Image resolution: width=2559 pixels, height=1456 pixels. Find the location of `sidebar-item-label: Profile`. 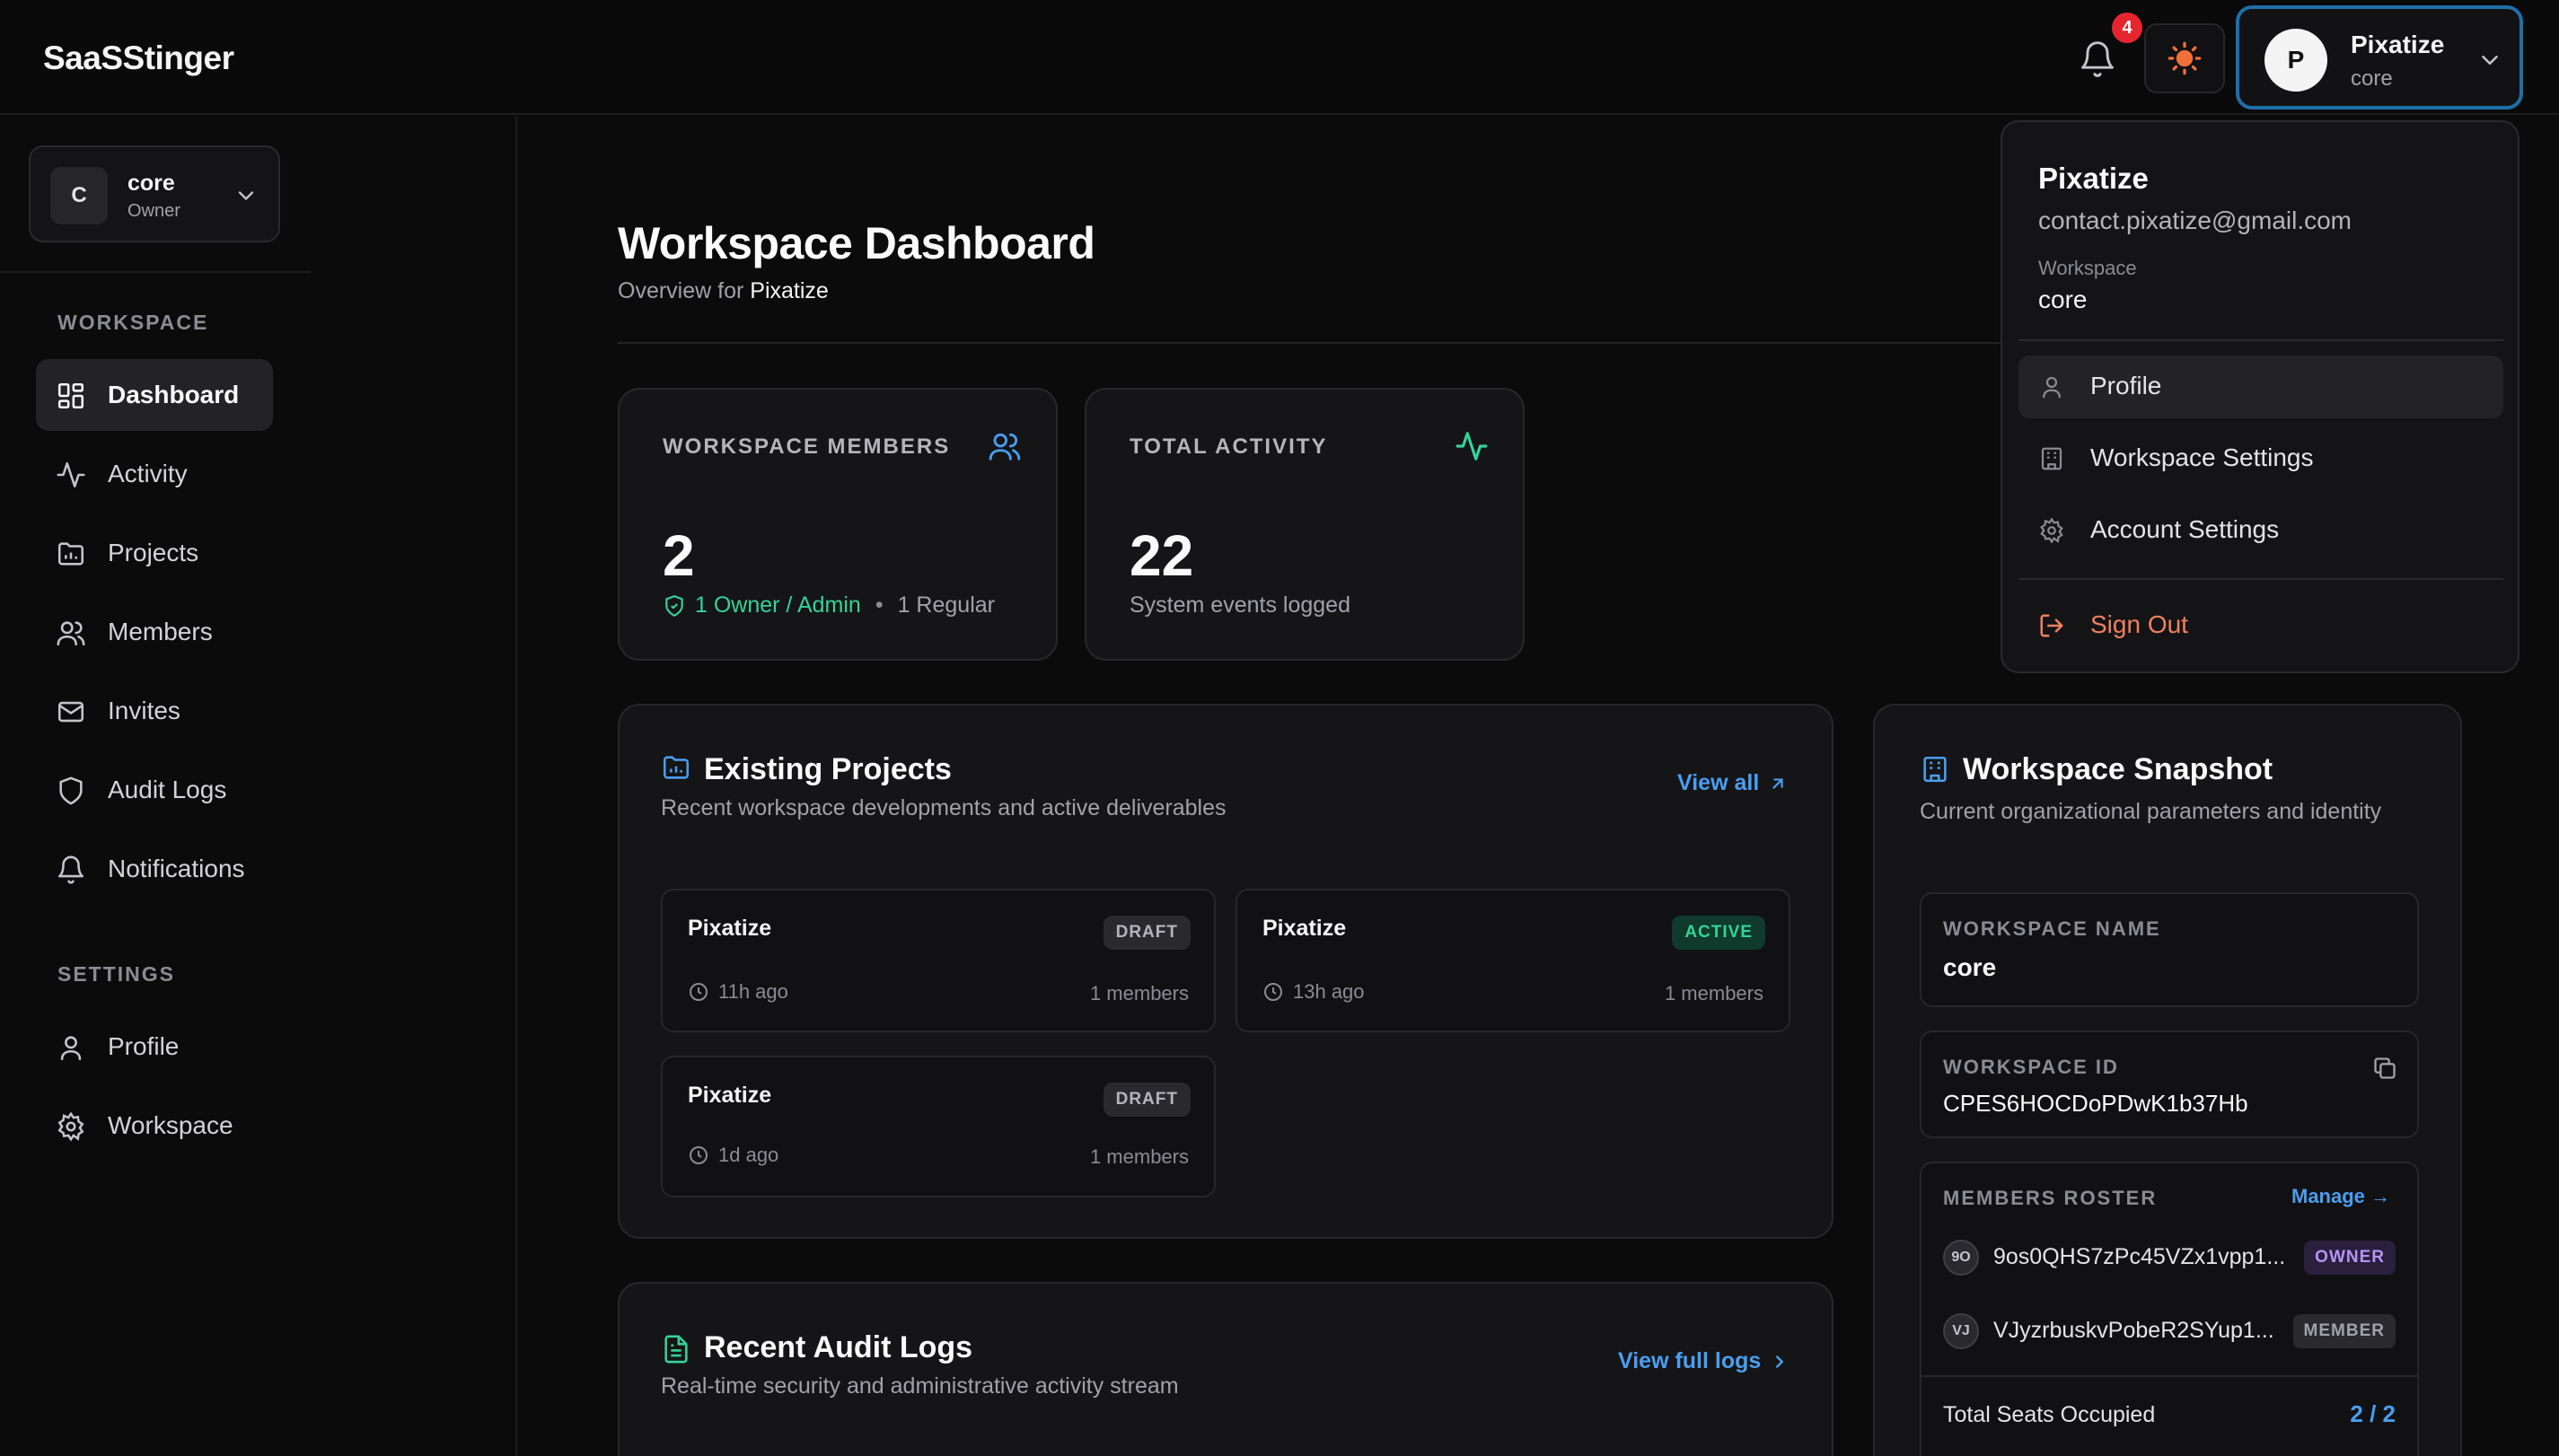

sidebar-item-label: Profile is located at coordinates (144, 1046).